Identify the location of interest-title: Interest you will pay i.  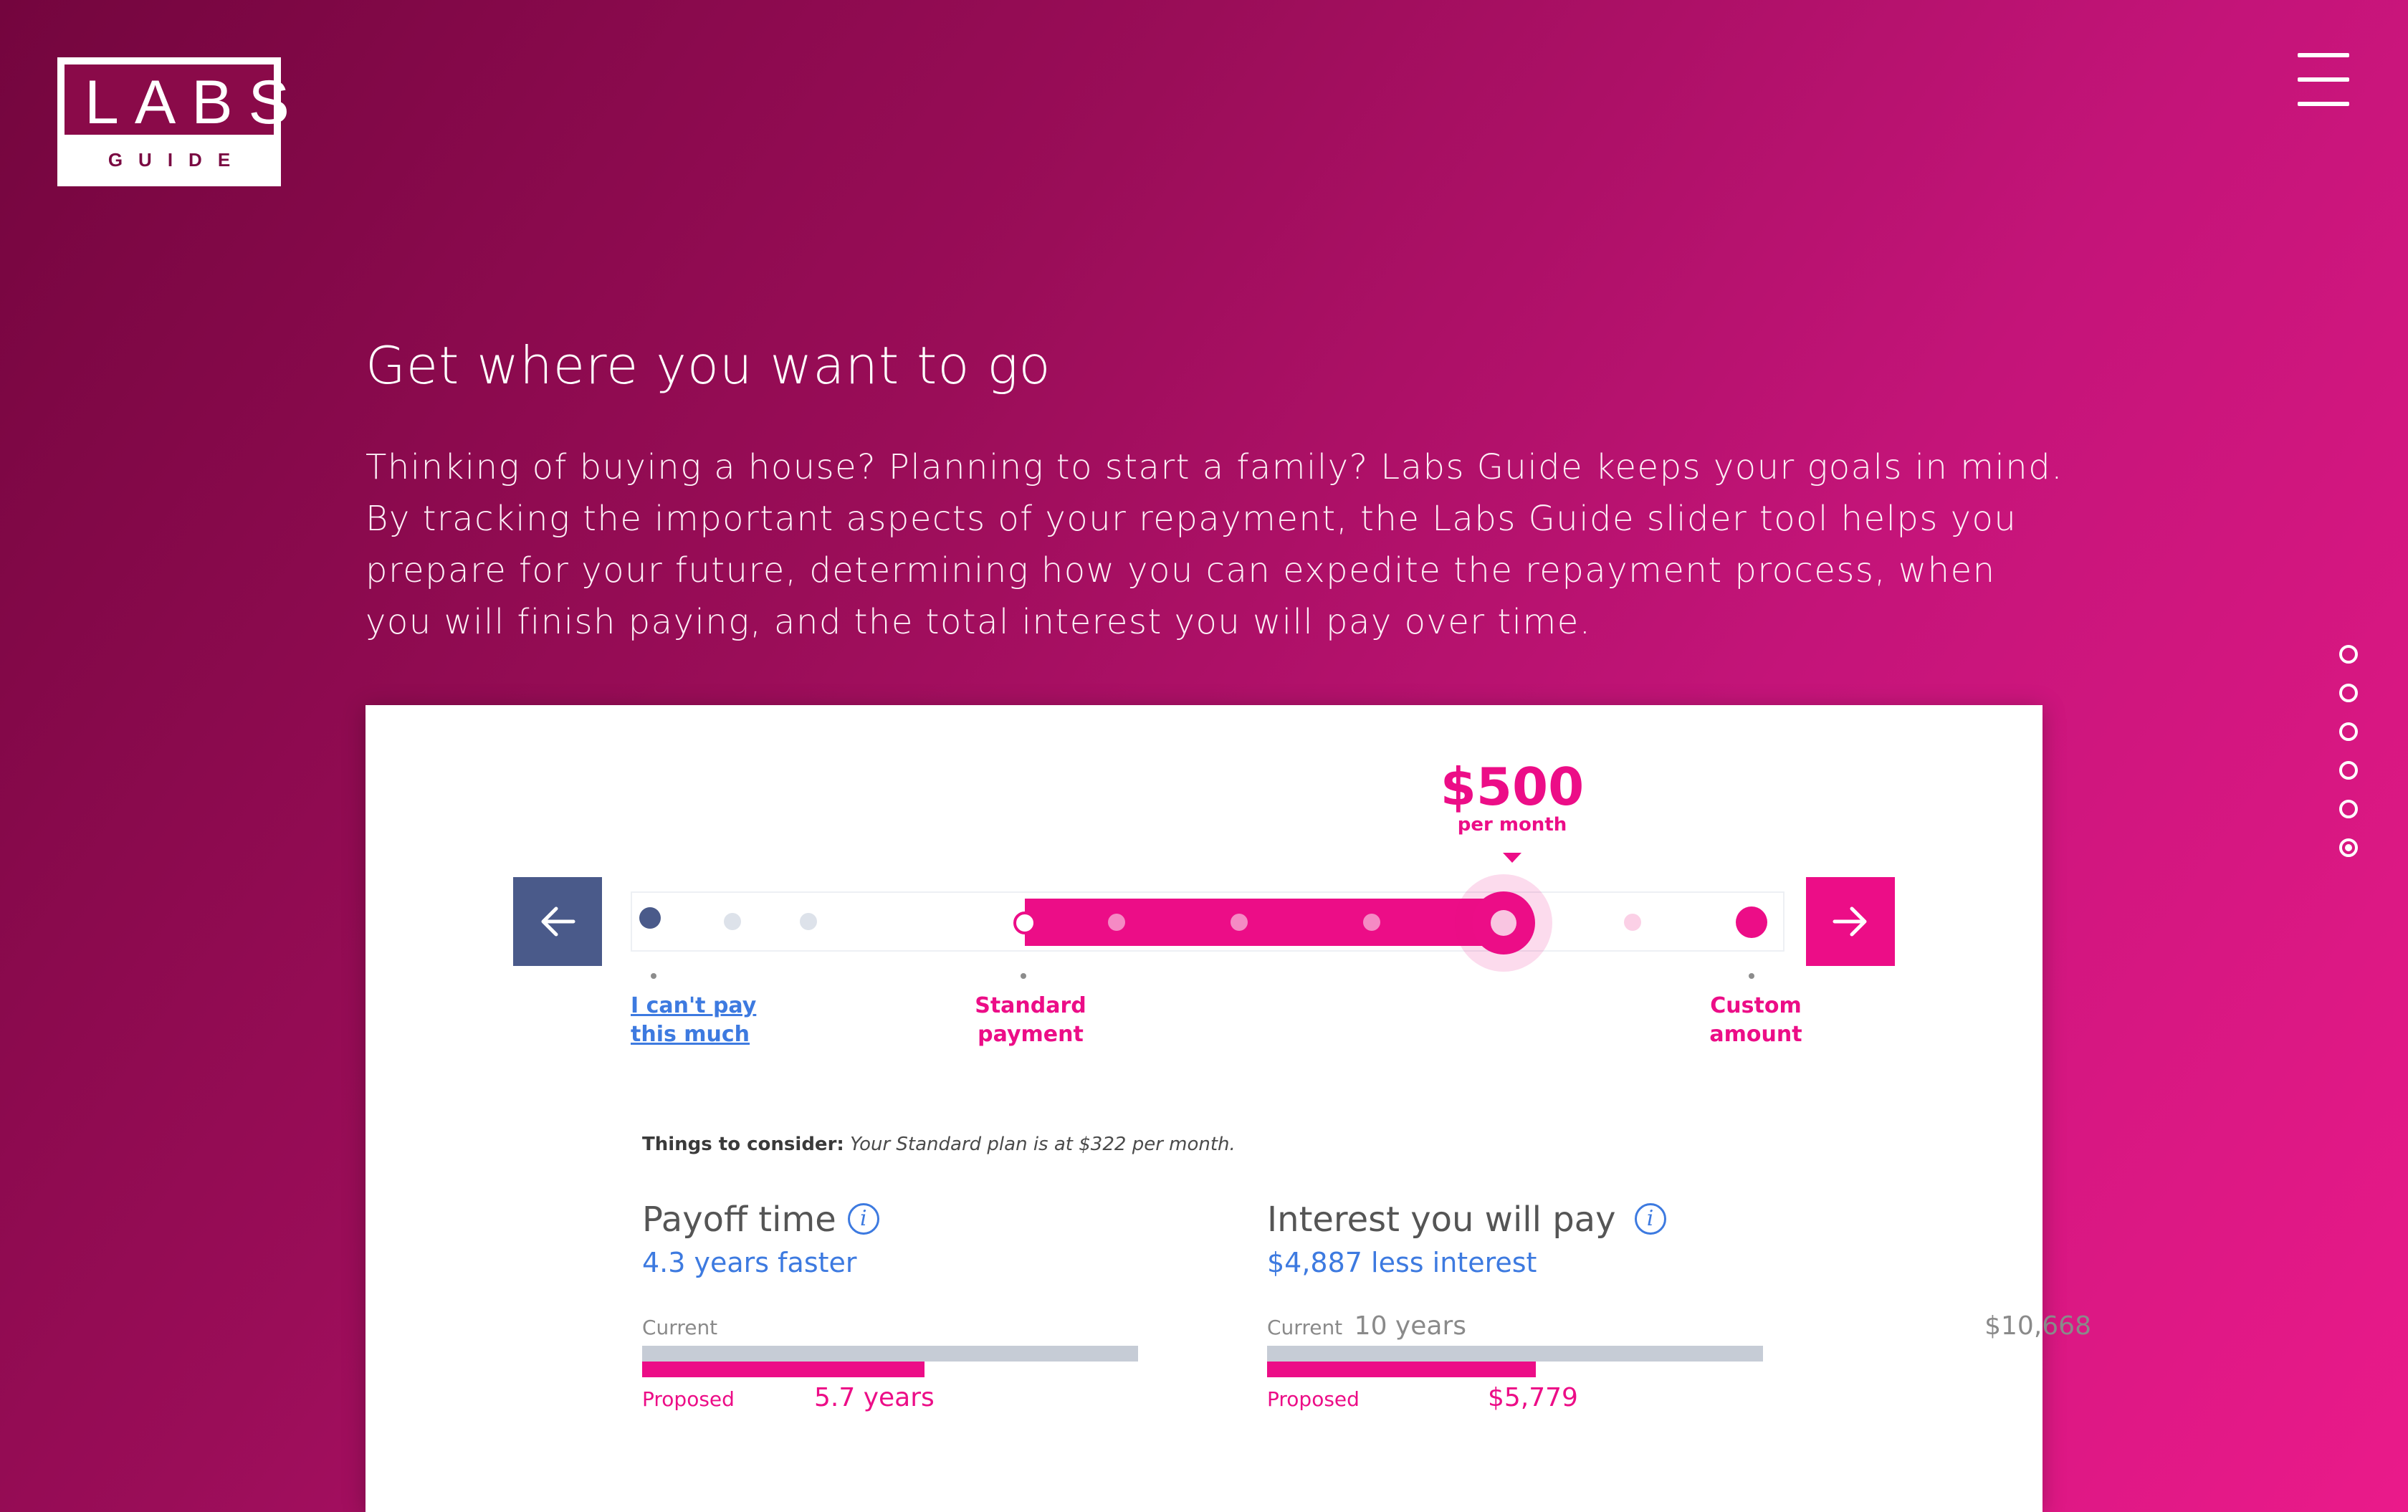
(1467, 1220).